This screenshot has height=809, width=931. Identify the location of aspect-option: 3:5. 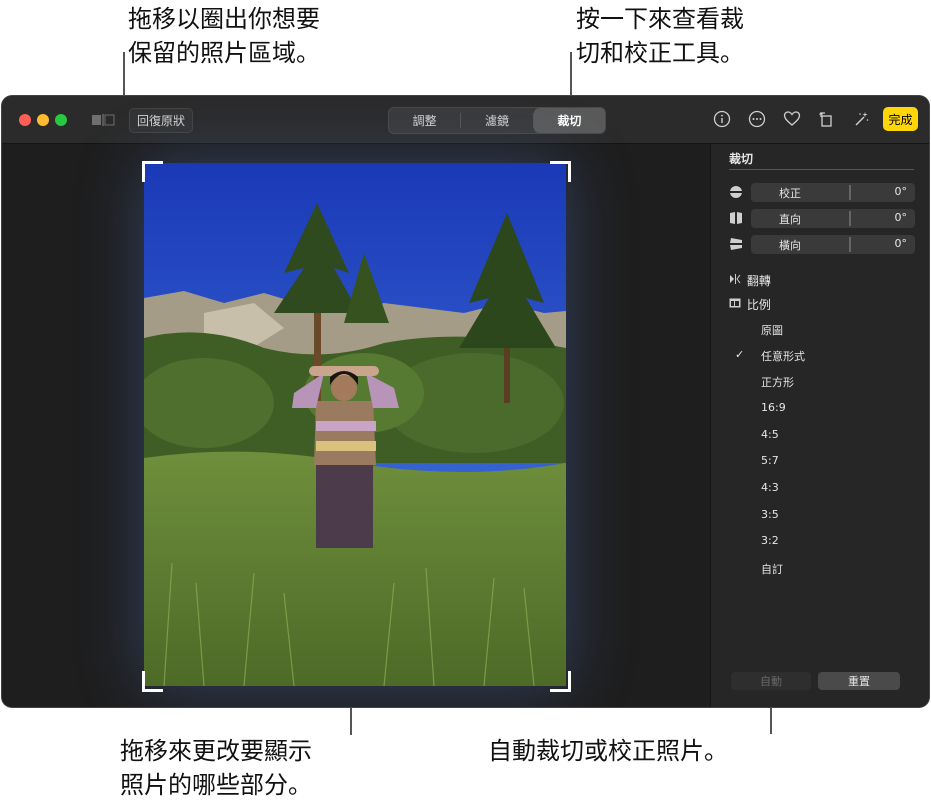
(770, 514).